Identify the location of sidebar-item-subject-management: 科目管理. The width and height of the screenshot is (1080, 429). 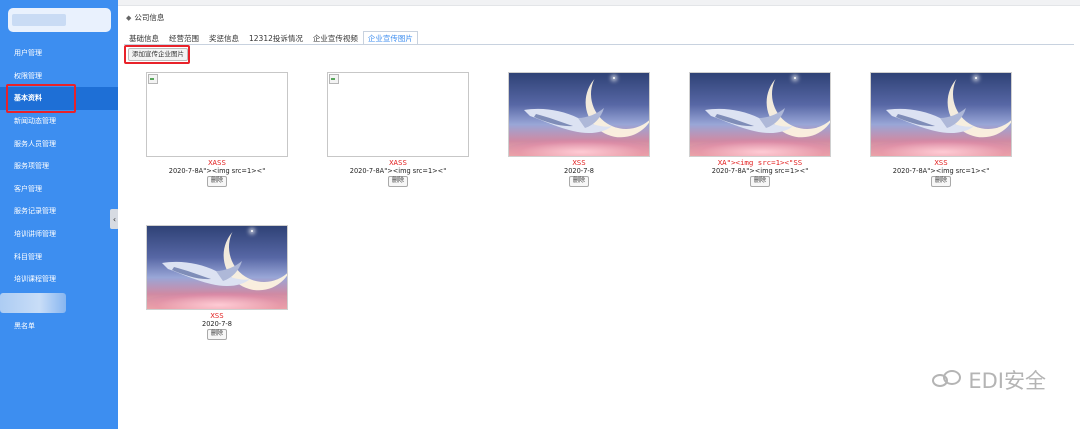
(59, 256).